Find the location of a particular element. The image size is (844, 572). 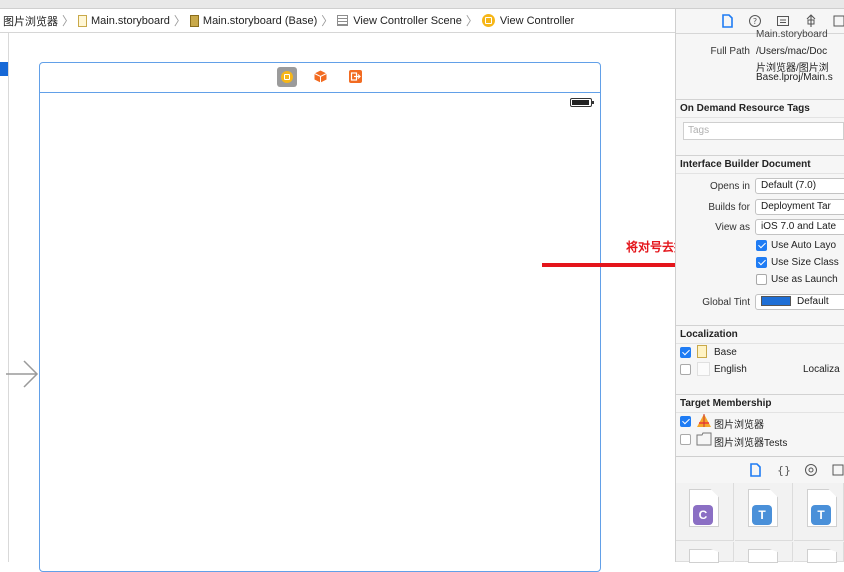

localization-base-checkbox is located at coordinates (685, 352).